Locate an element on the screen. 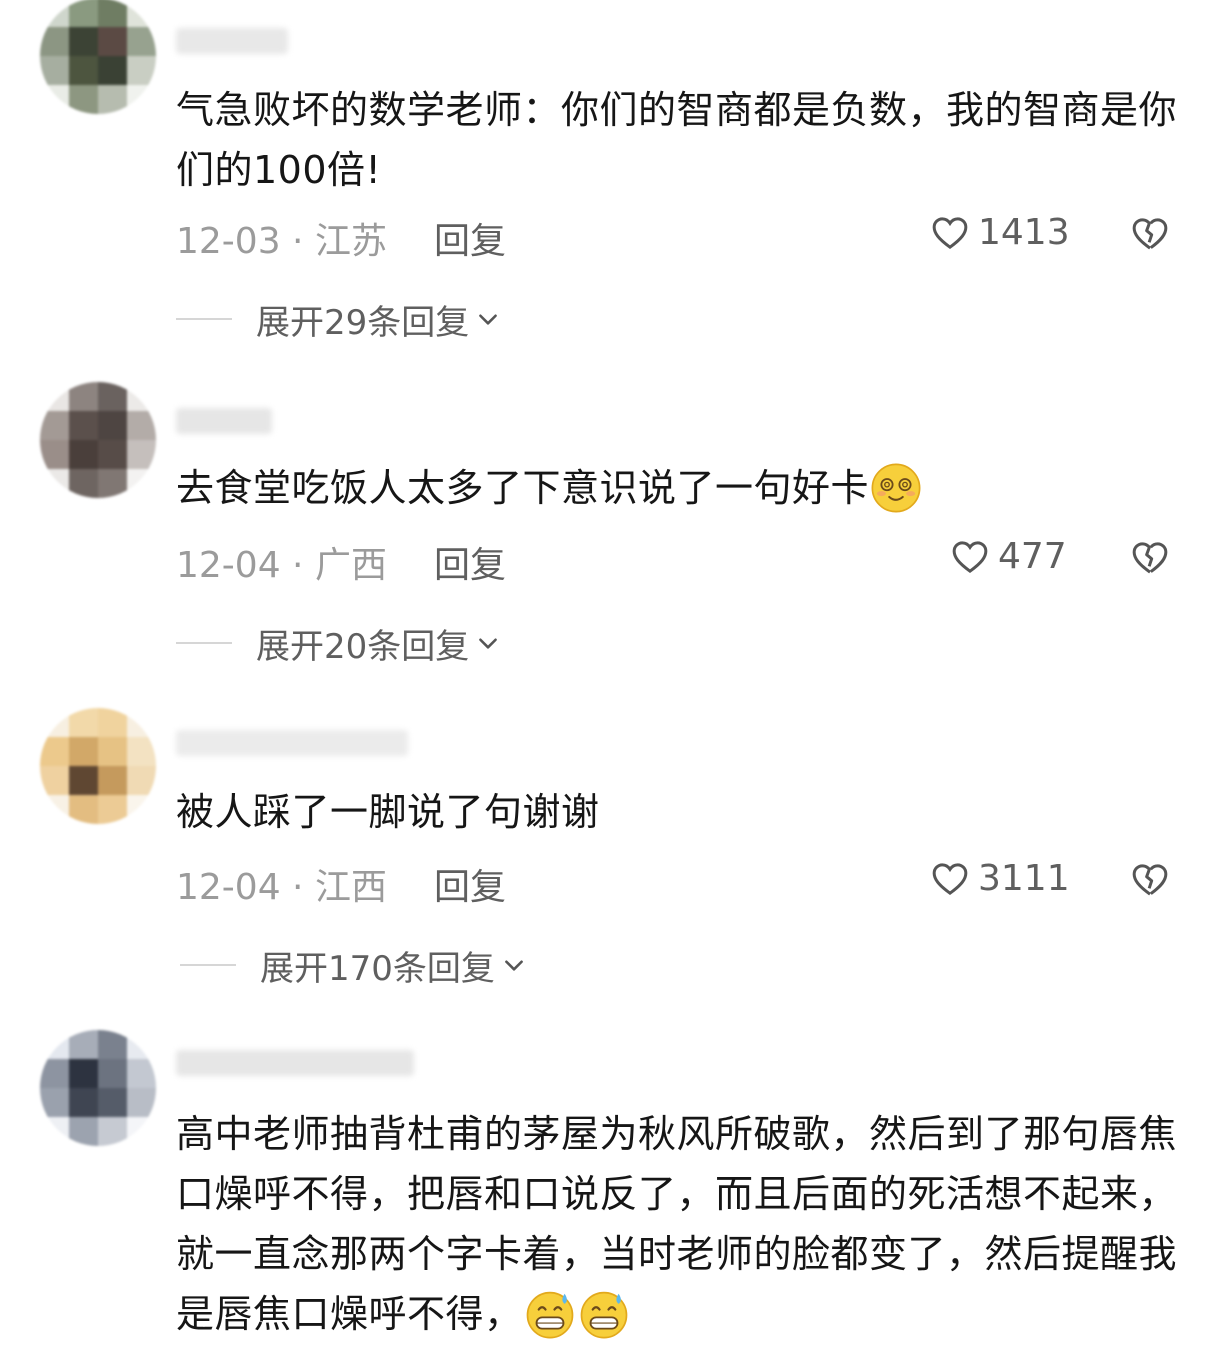 This screenshot has width=1228, height=1350. comment-meta: 12-03 · 江苏 回复 1413 is located at coordinates (681, 237).